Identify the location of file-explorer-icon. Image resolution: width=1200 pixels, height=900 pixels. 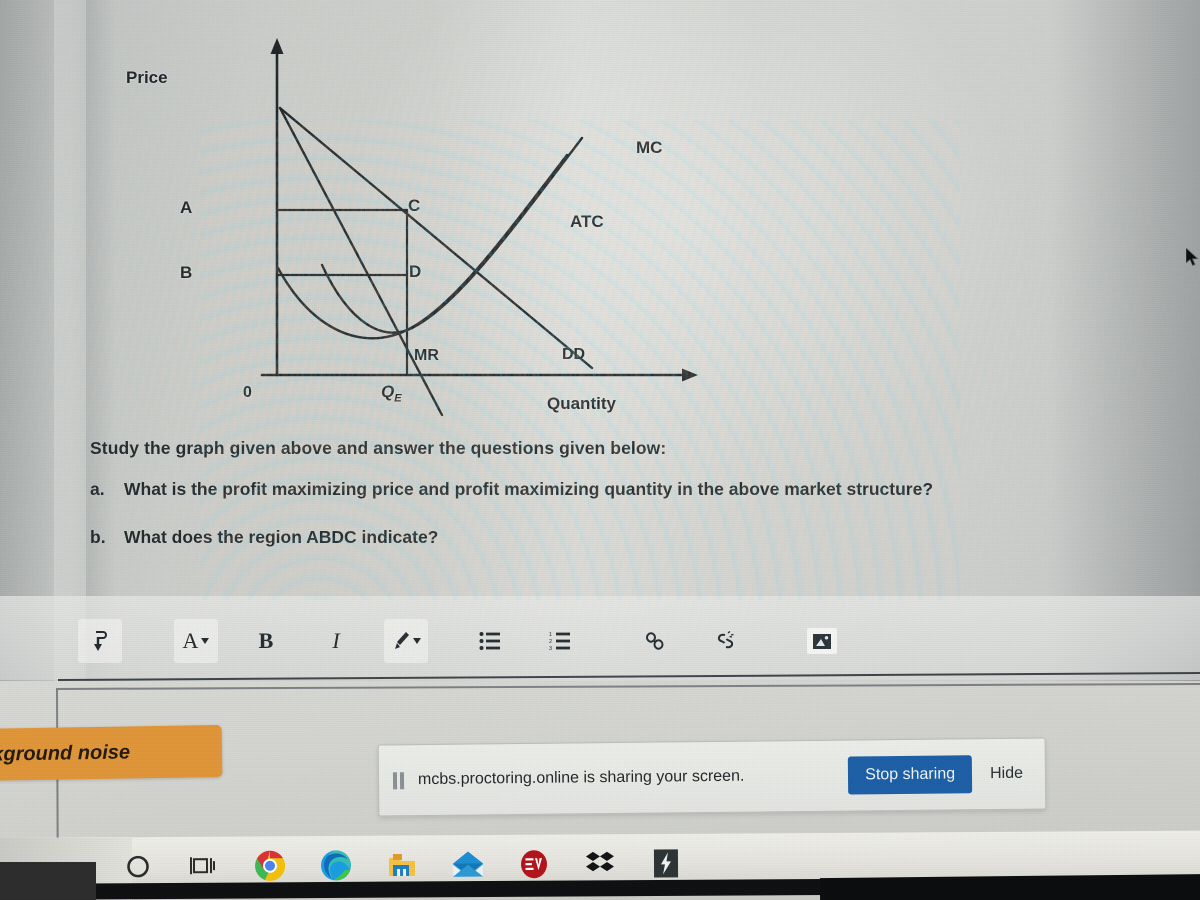
(402, 865).